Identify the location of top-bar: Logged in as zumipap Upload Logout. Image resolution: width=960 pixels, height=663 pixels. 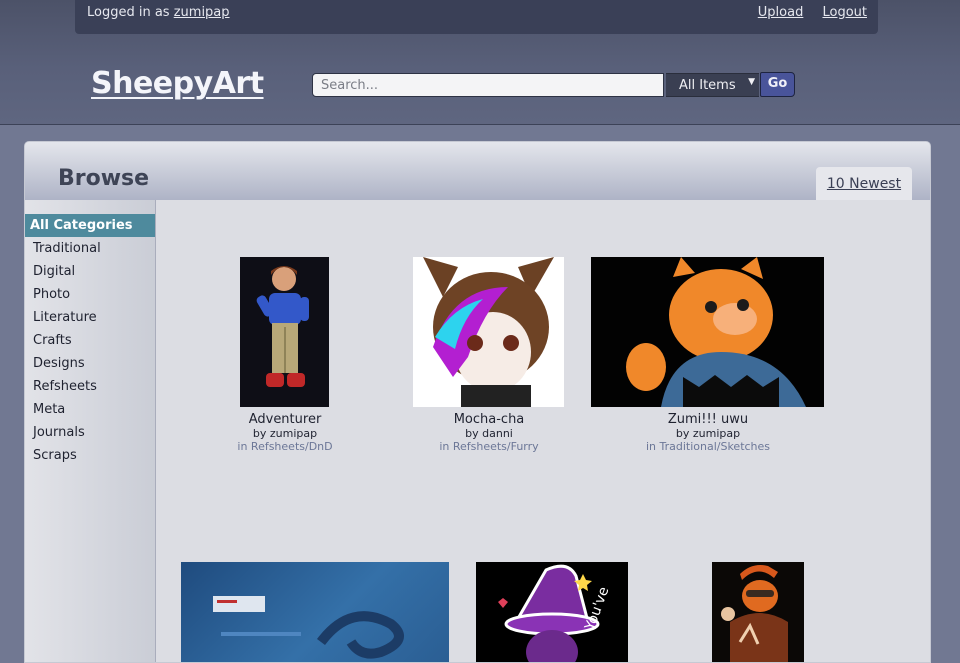
(476, 17).